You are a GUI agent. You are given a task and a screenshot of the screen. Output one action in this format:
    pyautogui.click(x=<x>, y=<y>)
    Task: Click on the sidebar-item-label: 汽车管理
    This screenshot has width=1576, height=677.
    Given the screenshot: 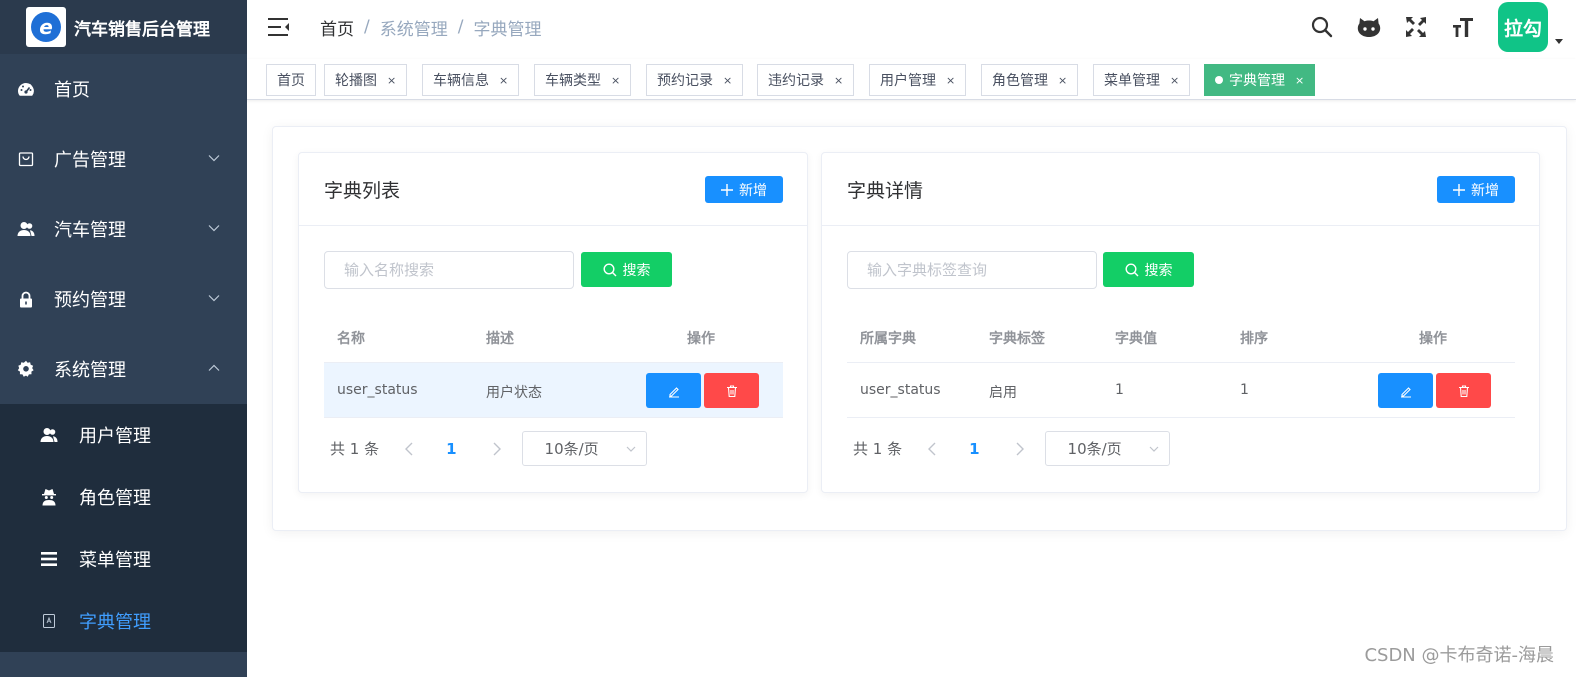 What is the action you would take?
    pyautogui.click(x=90, y=230)
    